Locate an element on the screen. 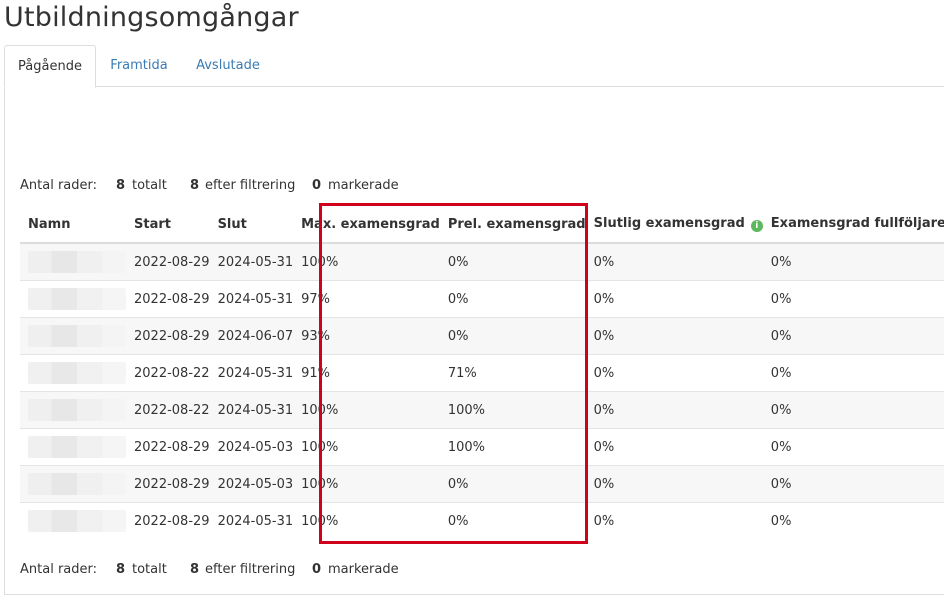 This screenshot has height=605, width=944. column-header-prel-examensgrad: Prel. examensgrad is located at coordinates (512, 225).